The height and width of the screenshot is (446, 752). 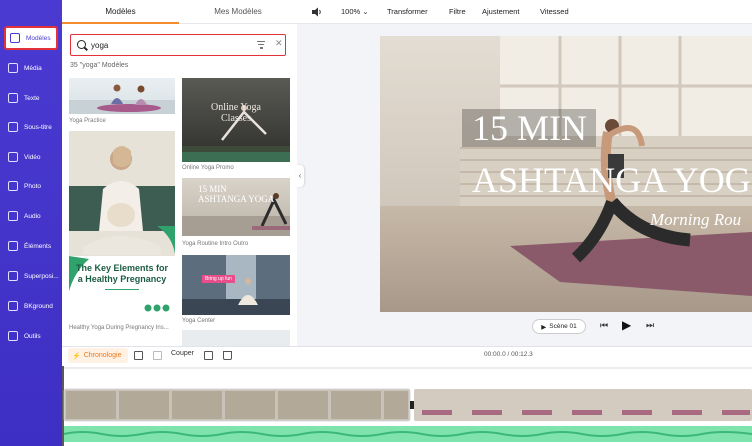 What do you see at coordinates (300, 176) in the screenshot?
I see `collapse-panel-handle: ‹` at bounding box center [300, 176].